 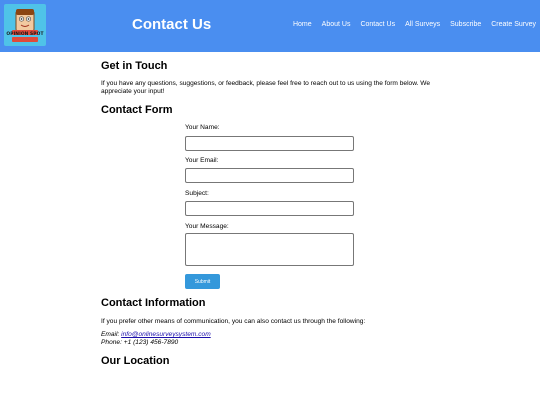 What do you see at coordinates (202, 160) in the screenshot?
I see `email-label: Your Email:` at bounding box center [202, 160].